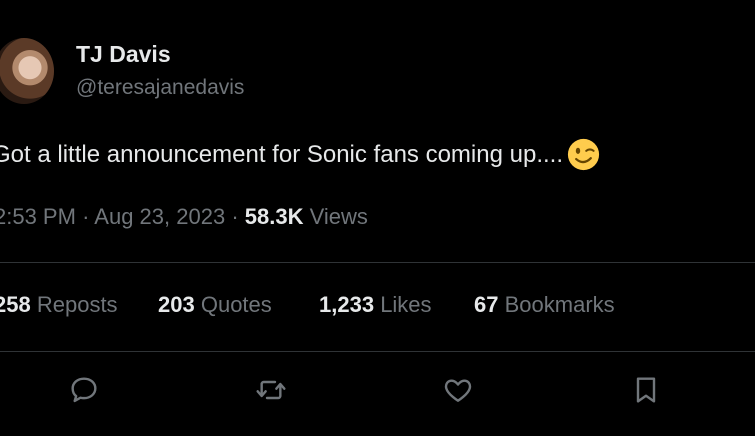 Image resolution: width=755 pixels, height=436 pixels. Describe the element at coordinates (338, 216) in the screenshot. I see `views-label: Views` at that location.